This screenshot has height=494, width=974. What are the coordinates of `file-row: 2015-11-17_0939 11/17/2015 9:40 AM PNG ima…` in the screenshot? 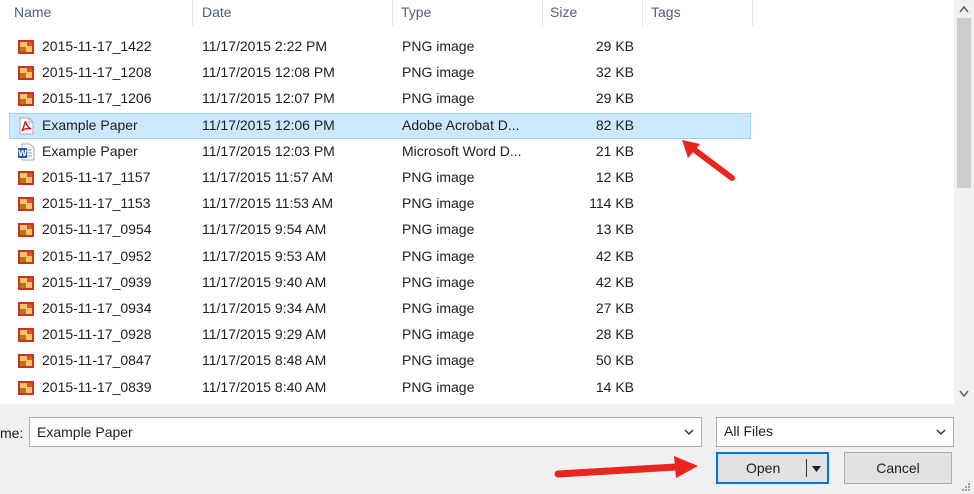 It's located at (380, 283).